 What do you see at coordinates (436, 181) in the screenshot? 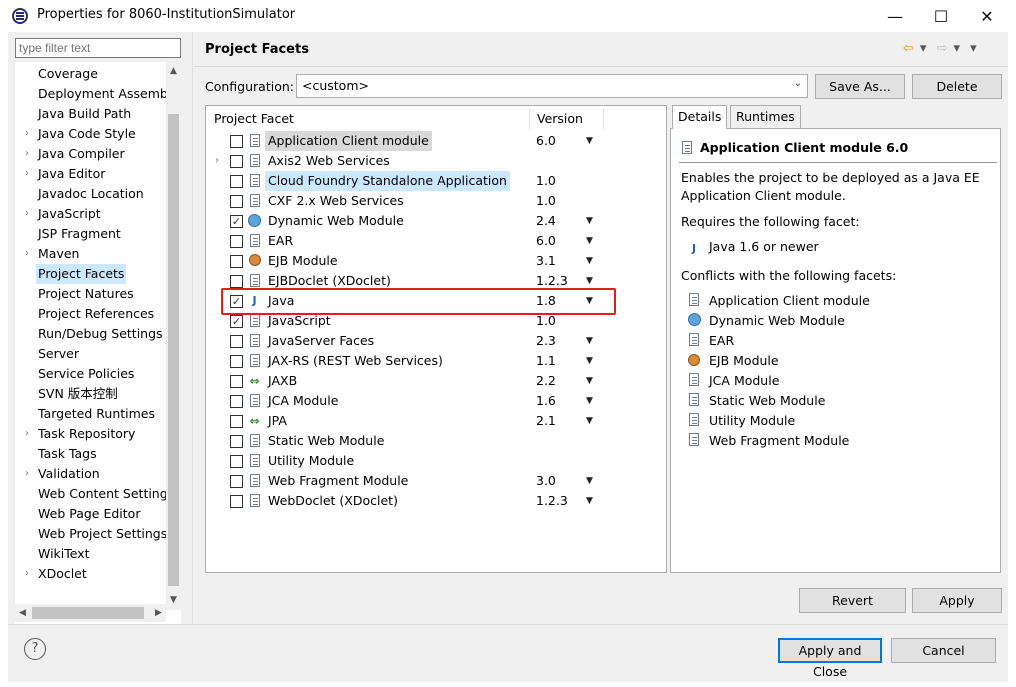
I see `facet-row: Cloud Foundry Standalone Application 1.0` at bounding box center [436, 181].